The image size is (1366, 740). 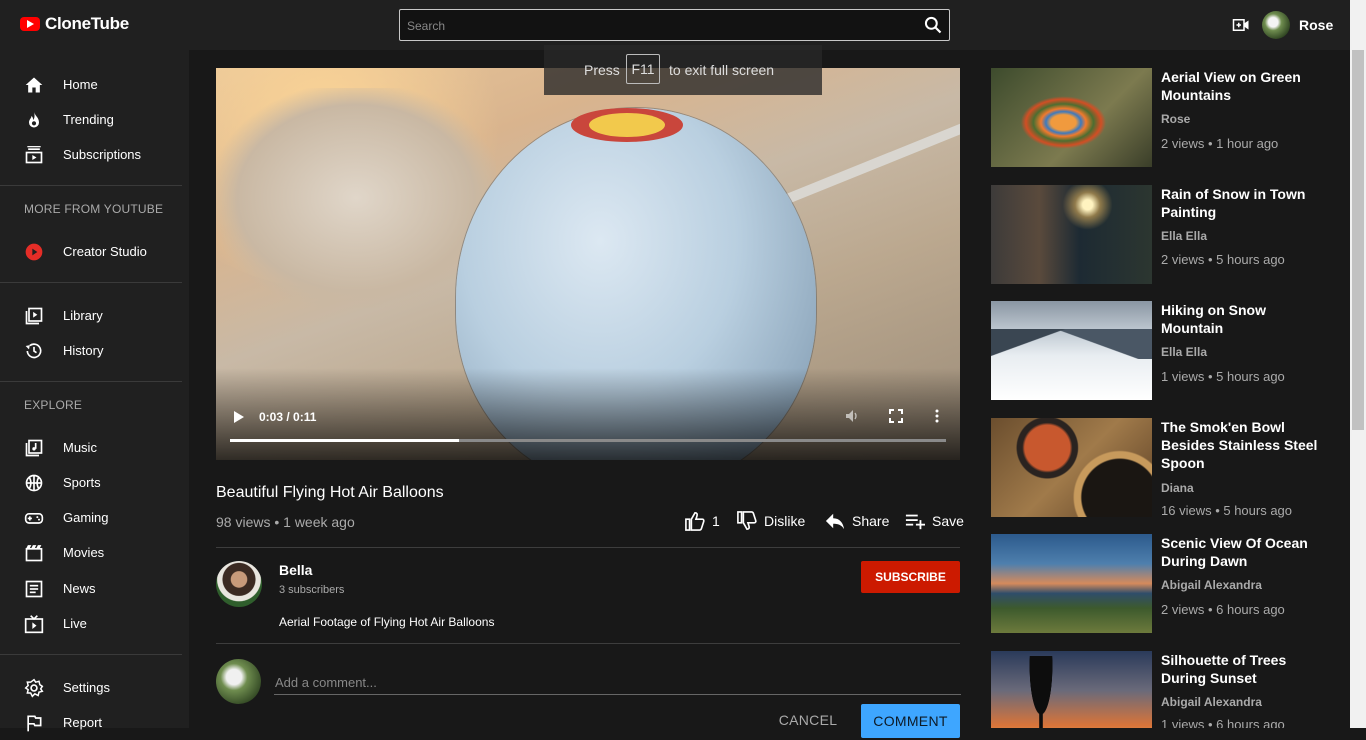 What do you see at coordinates (1223, 609) in the screenshot?
I see `related-video-meta: 2 views • 6 hours ago` at bounding box center [1223, 609].